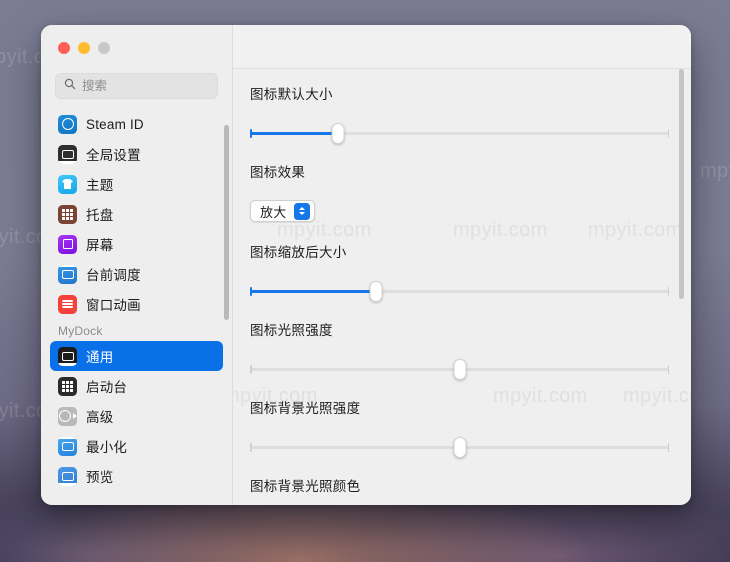 The height and width of the screenshot is (562, 730). I want to click on global-settings-icon, so click(67, 154).